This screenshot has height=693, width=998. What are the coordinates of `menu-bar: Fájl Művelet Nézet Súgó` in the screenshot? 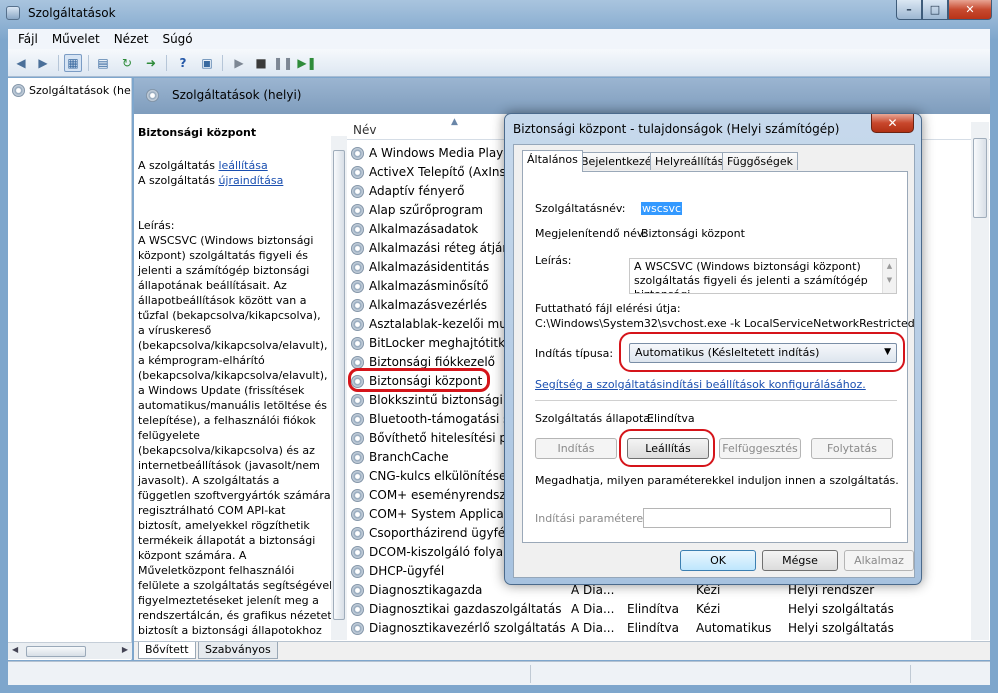 It's located at (499, 39).